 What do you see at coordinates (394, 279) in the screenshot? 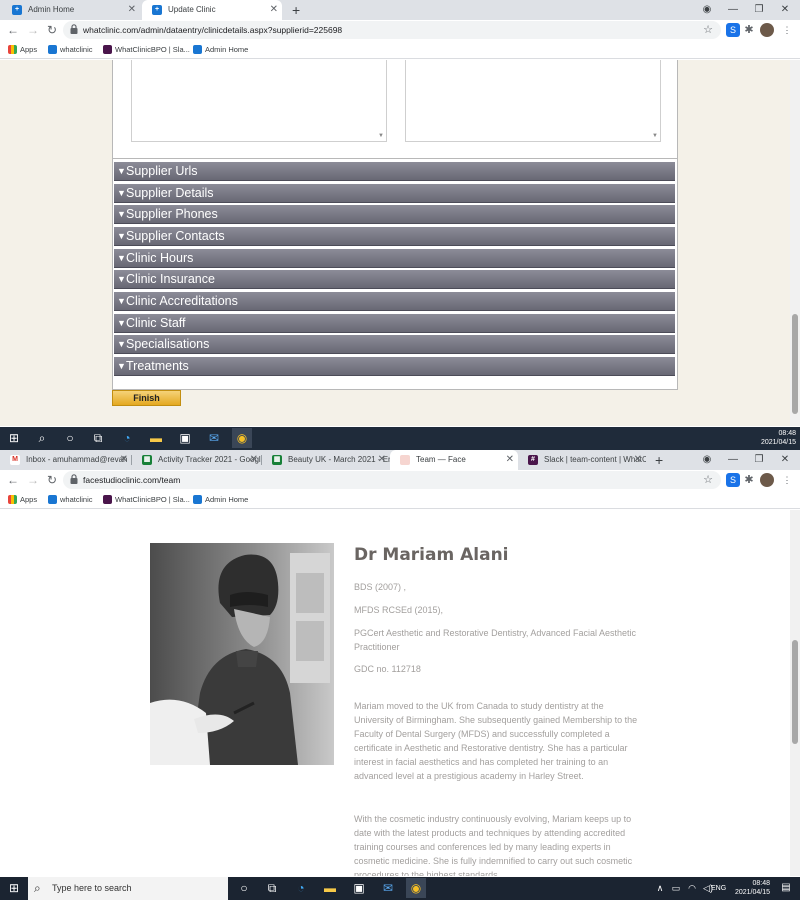
I see `section-header: ▼ Clinic Insurance` at bounding box center [394, 279].